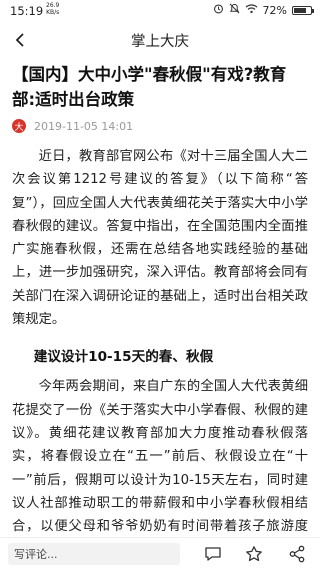 The height and width of the screenshot is (570, 320). I want to click on bottom-bar, so click(160, 553).